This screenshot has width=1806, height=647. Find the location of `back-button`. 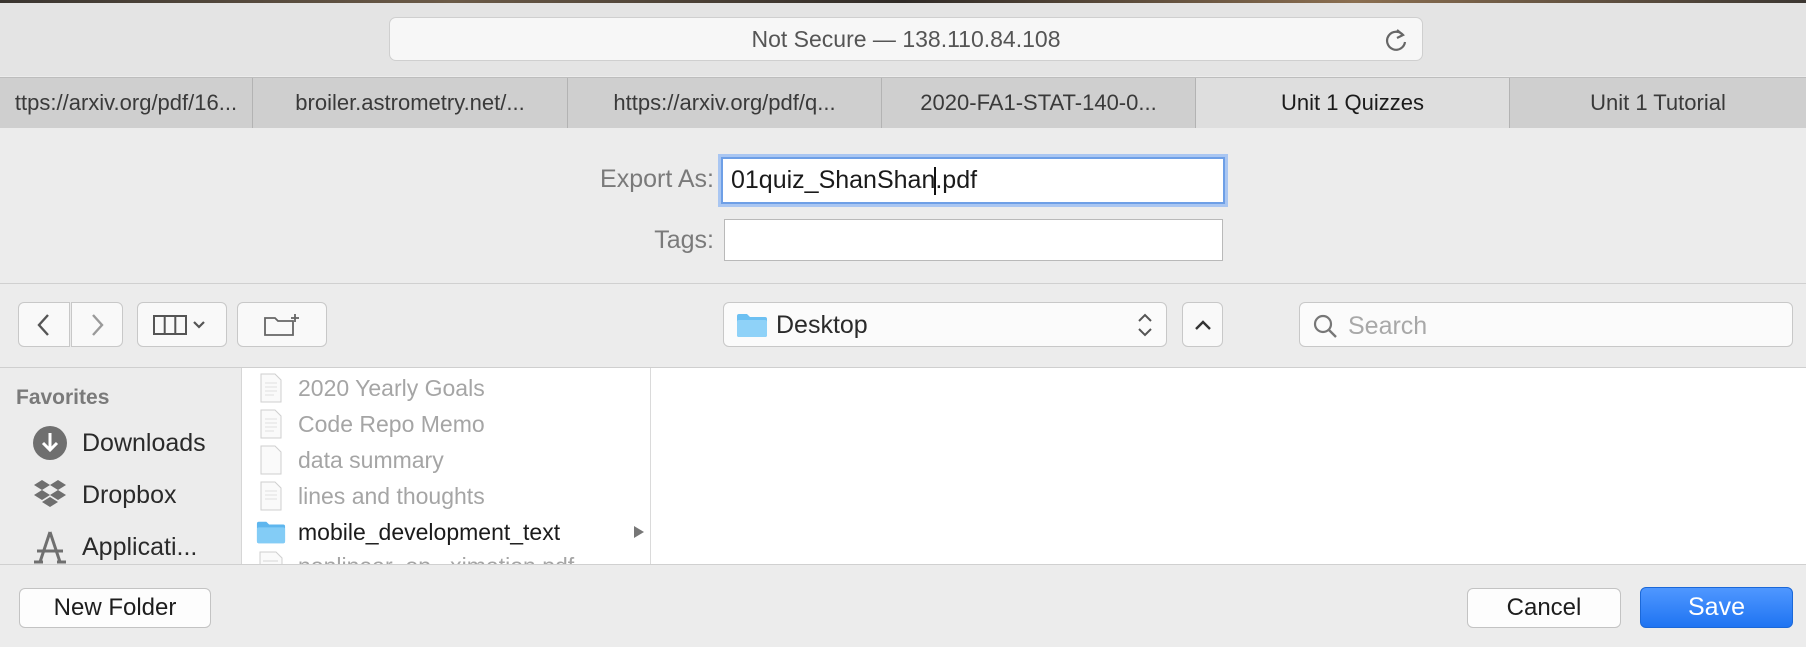

back-button is located at coordinates (44, 324).